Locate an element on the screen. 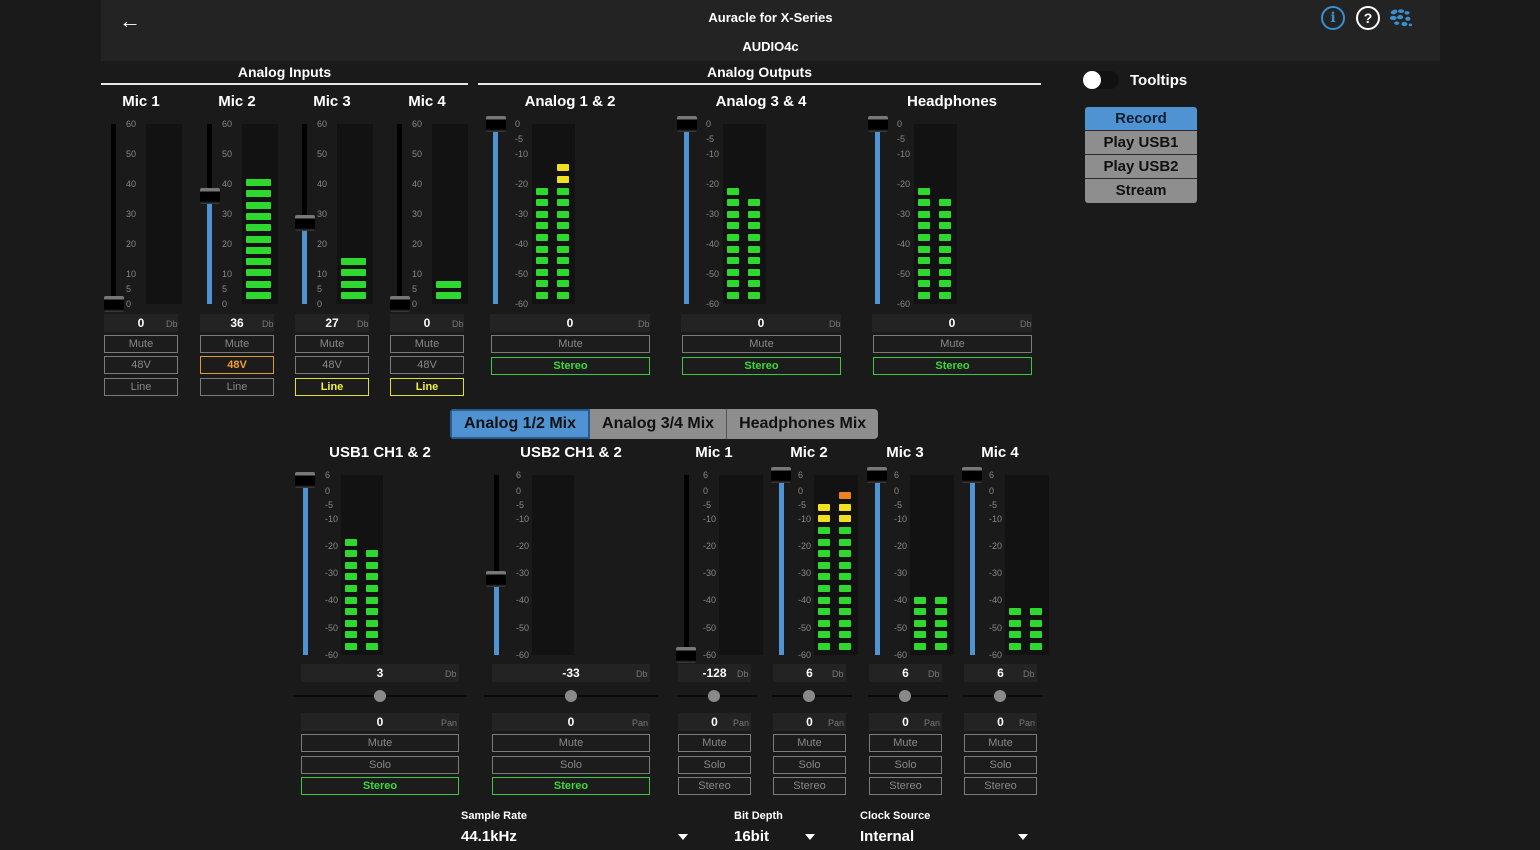 Image resolution: width=1540 pixels, height=850 pixels. mode-stream: Stream is located at coordinates (1141, 191).